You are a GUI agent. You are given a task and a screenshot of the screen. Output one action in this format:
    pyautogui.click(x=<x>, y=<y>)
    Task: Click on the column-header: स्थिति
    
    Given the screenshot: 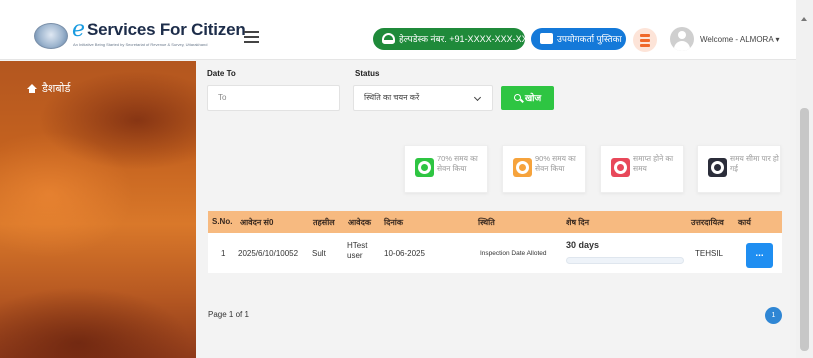 What is the action you would take?
    pyautogui.click(x=486, y=222)
    